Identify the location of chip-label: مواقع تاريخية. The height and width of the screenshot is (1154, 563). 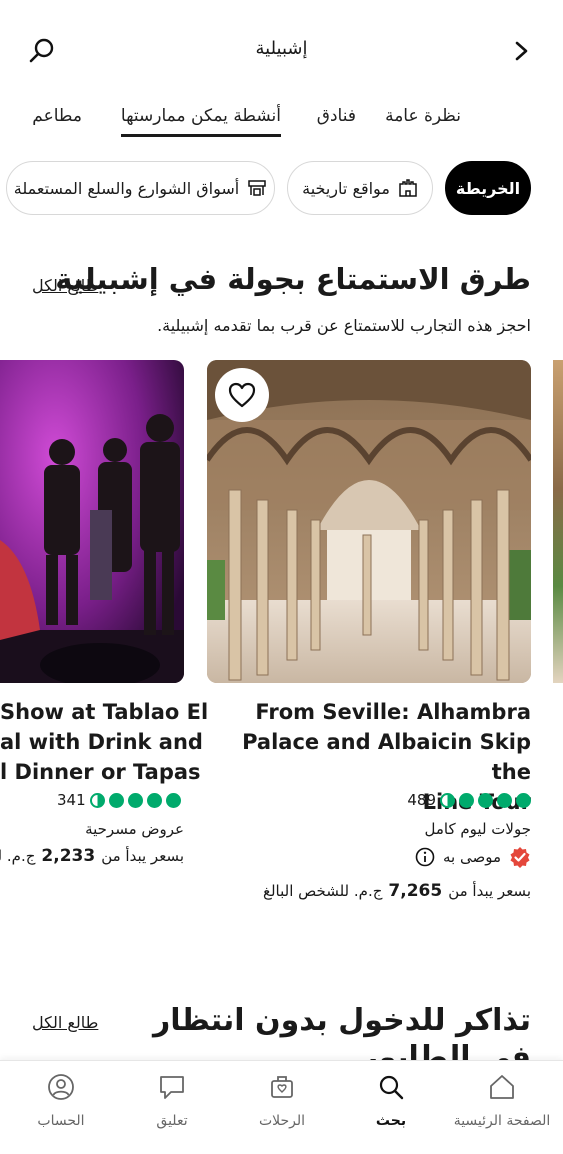
(346, 188).